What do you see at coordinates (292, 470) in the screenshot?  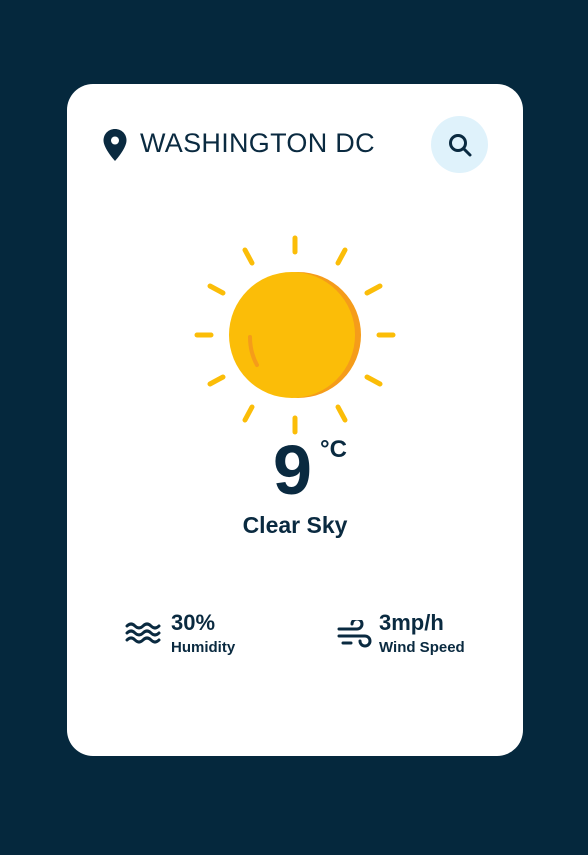 I see `temperature-value: 9` at bounding box center [292, 470].